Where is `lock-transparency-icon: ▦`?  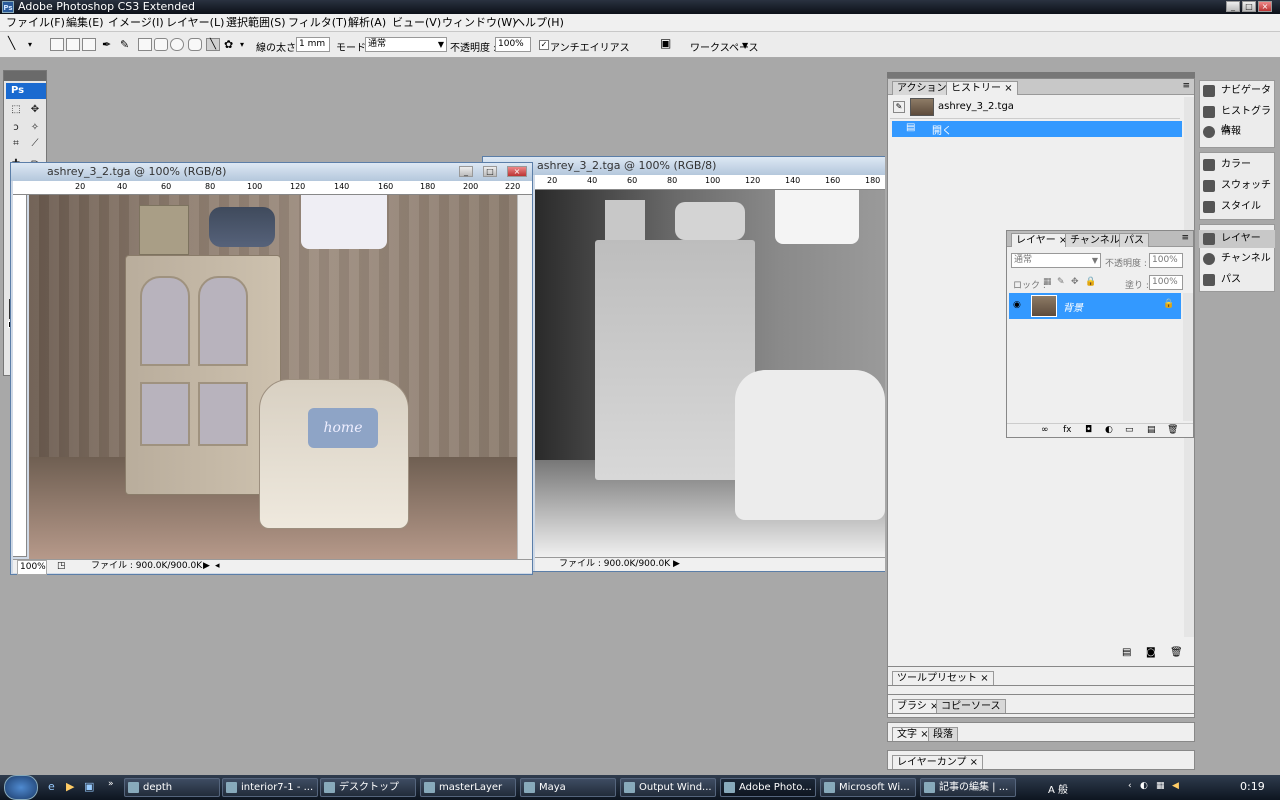
lock-transparency-icon: ▦ is located at coordinates (1047, 282).